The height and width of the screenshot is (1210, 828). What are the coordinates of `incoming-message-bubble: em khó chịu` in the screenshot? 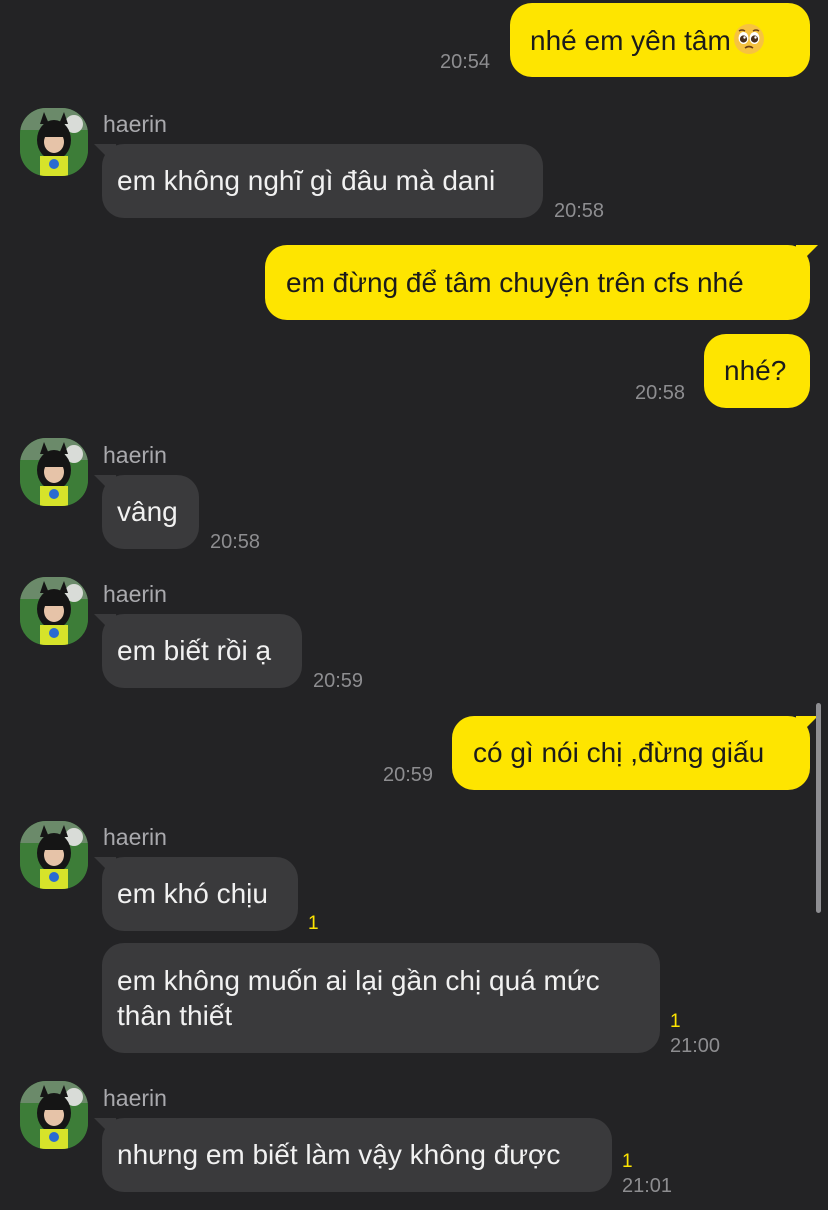 It's located at (200, 894).